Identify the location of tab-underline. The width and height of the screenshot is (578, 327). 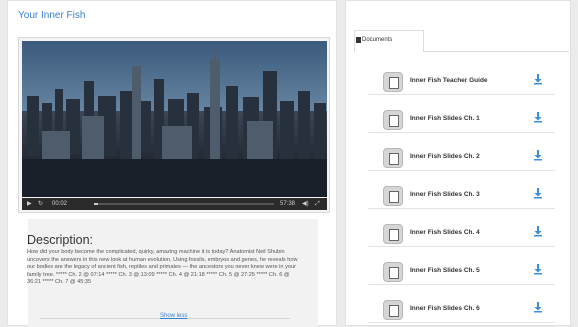
(496, 51).